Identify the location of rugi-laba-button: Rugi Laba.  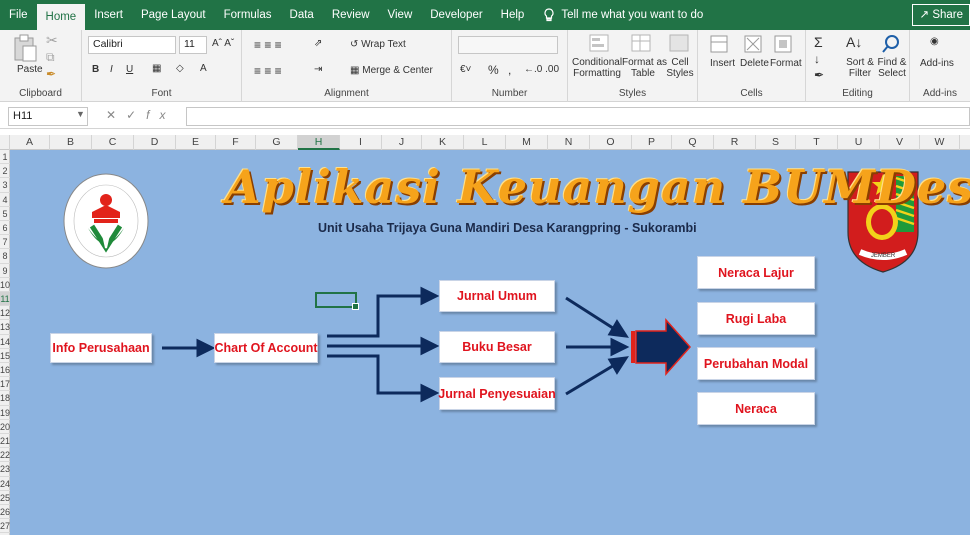
(756, 318).